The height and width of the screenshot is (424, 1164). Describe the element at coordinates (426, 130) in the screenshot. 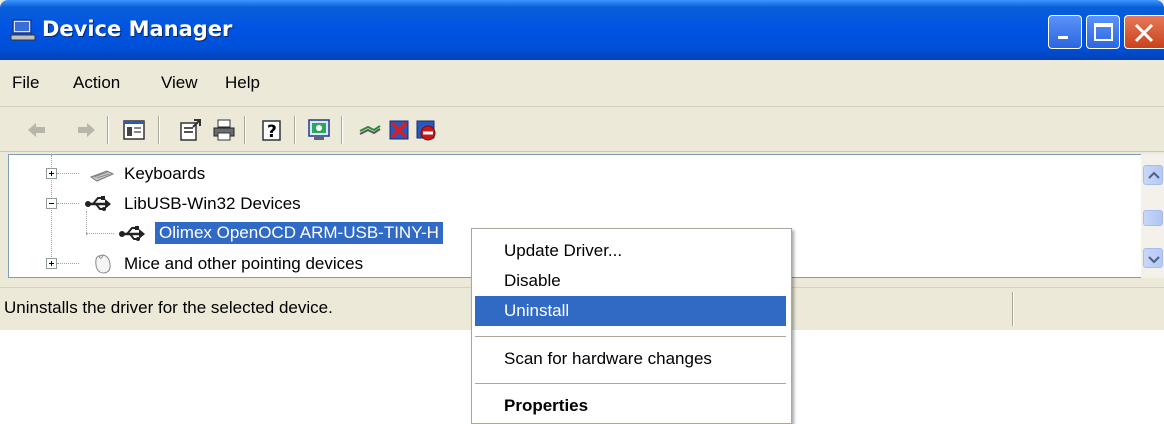

I see `disable-icon` at that location.